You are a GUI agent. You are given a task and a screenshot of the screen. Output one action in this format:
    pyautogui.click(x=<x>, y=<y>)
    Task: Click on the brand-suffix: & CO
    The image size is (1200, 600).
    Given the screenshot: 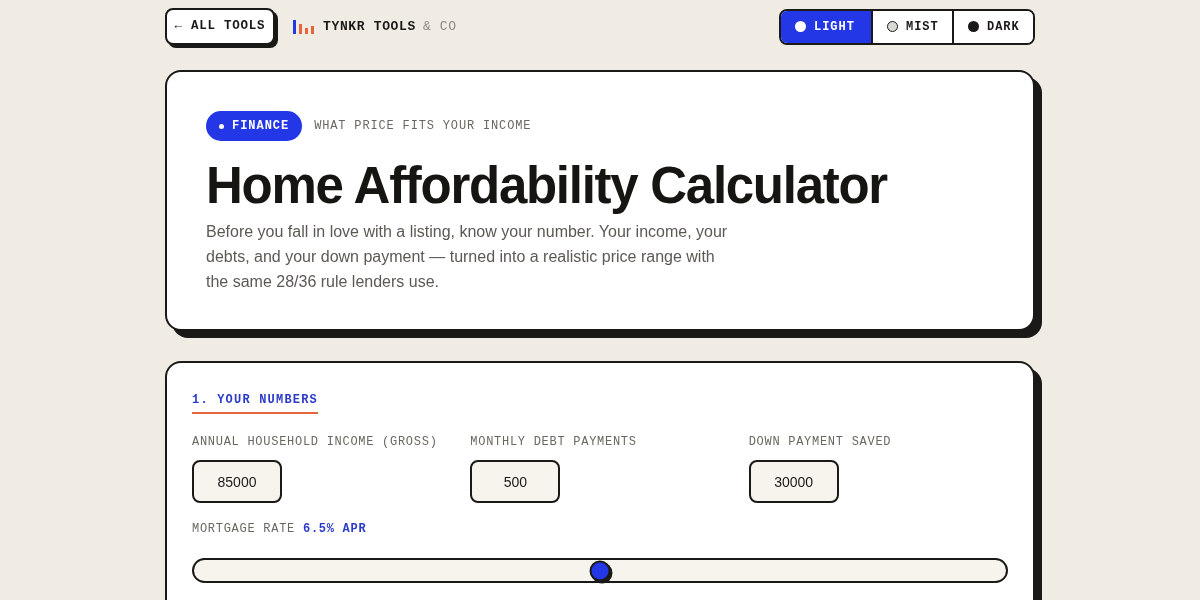 What is the action you would take?
    pyautogui.click(x=439, y=26)
    